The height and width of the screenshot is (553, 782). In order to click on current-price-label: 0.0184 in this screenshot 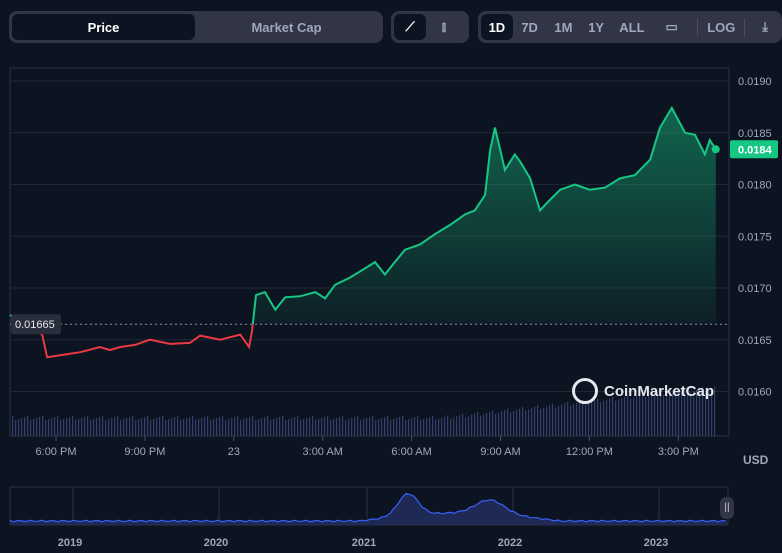, I will do `click(755, 150)`.